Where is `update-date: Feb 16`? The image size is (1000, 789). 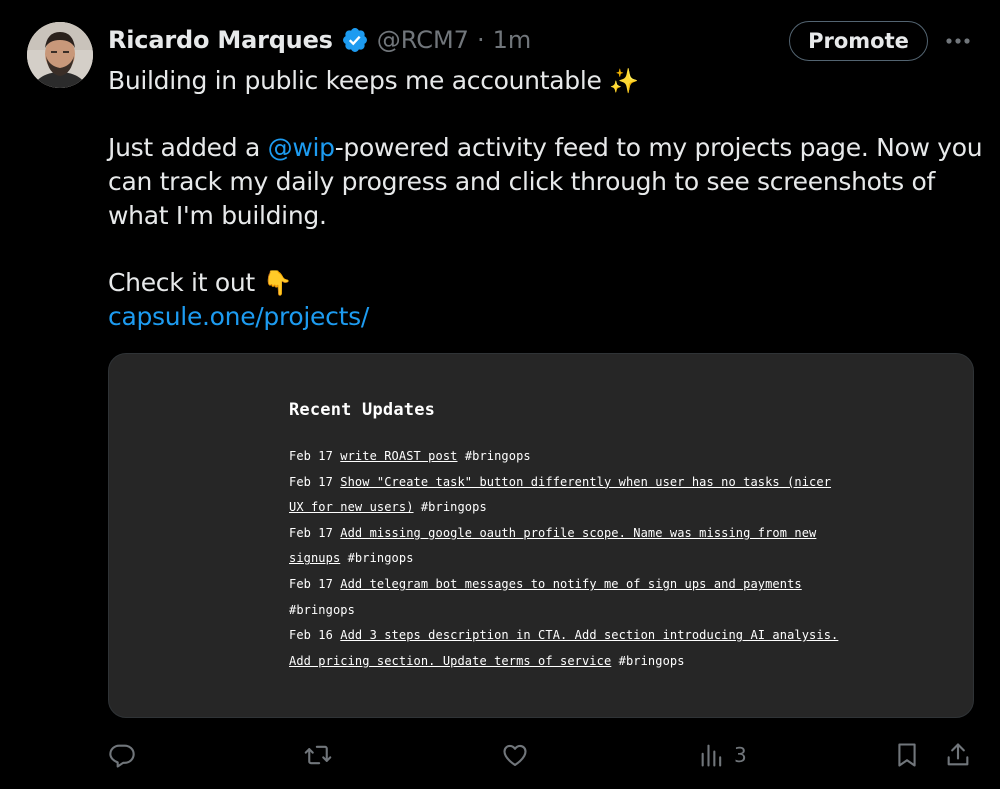 update-date: Feb 16 is located at coordinates (311, 635).